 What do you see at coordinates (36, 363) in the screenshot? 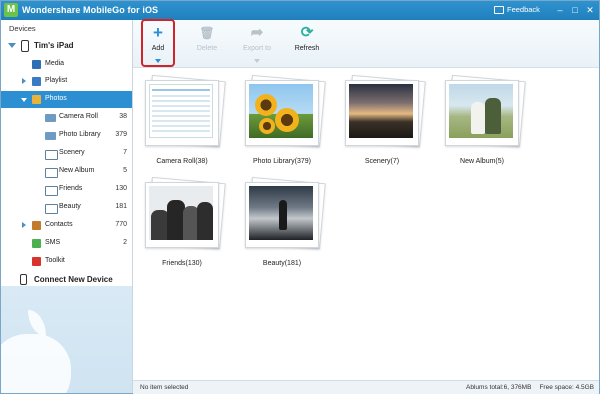
I see `apple-logo-icon` at bounding box center [36, 363].